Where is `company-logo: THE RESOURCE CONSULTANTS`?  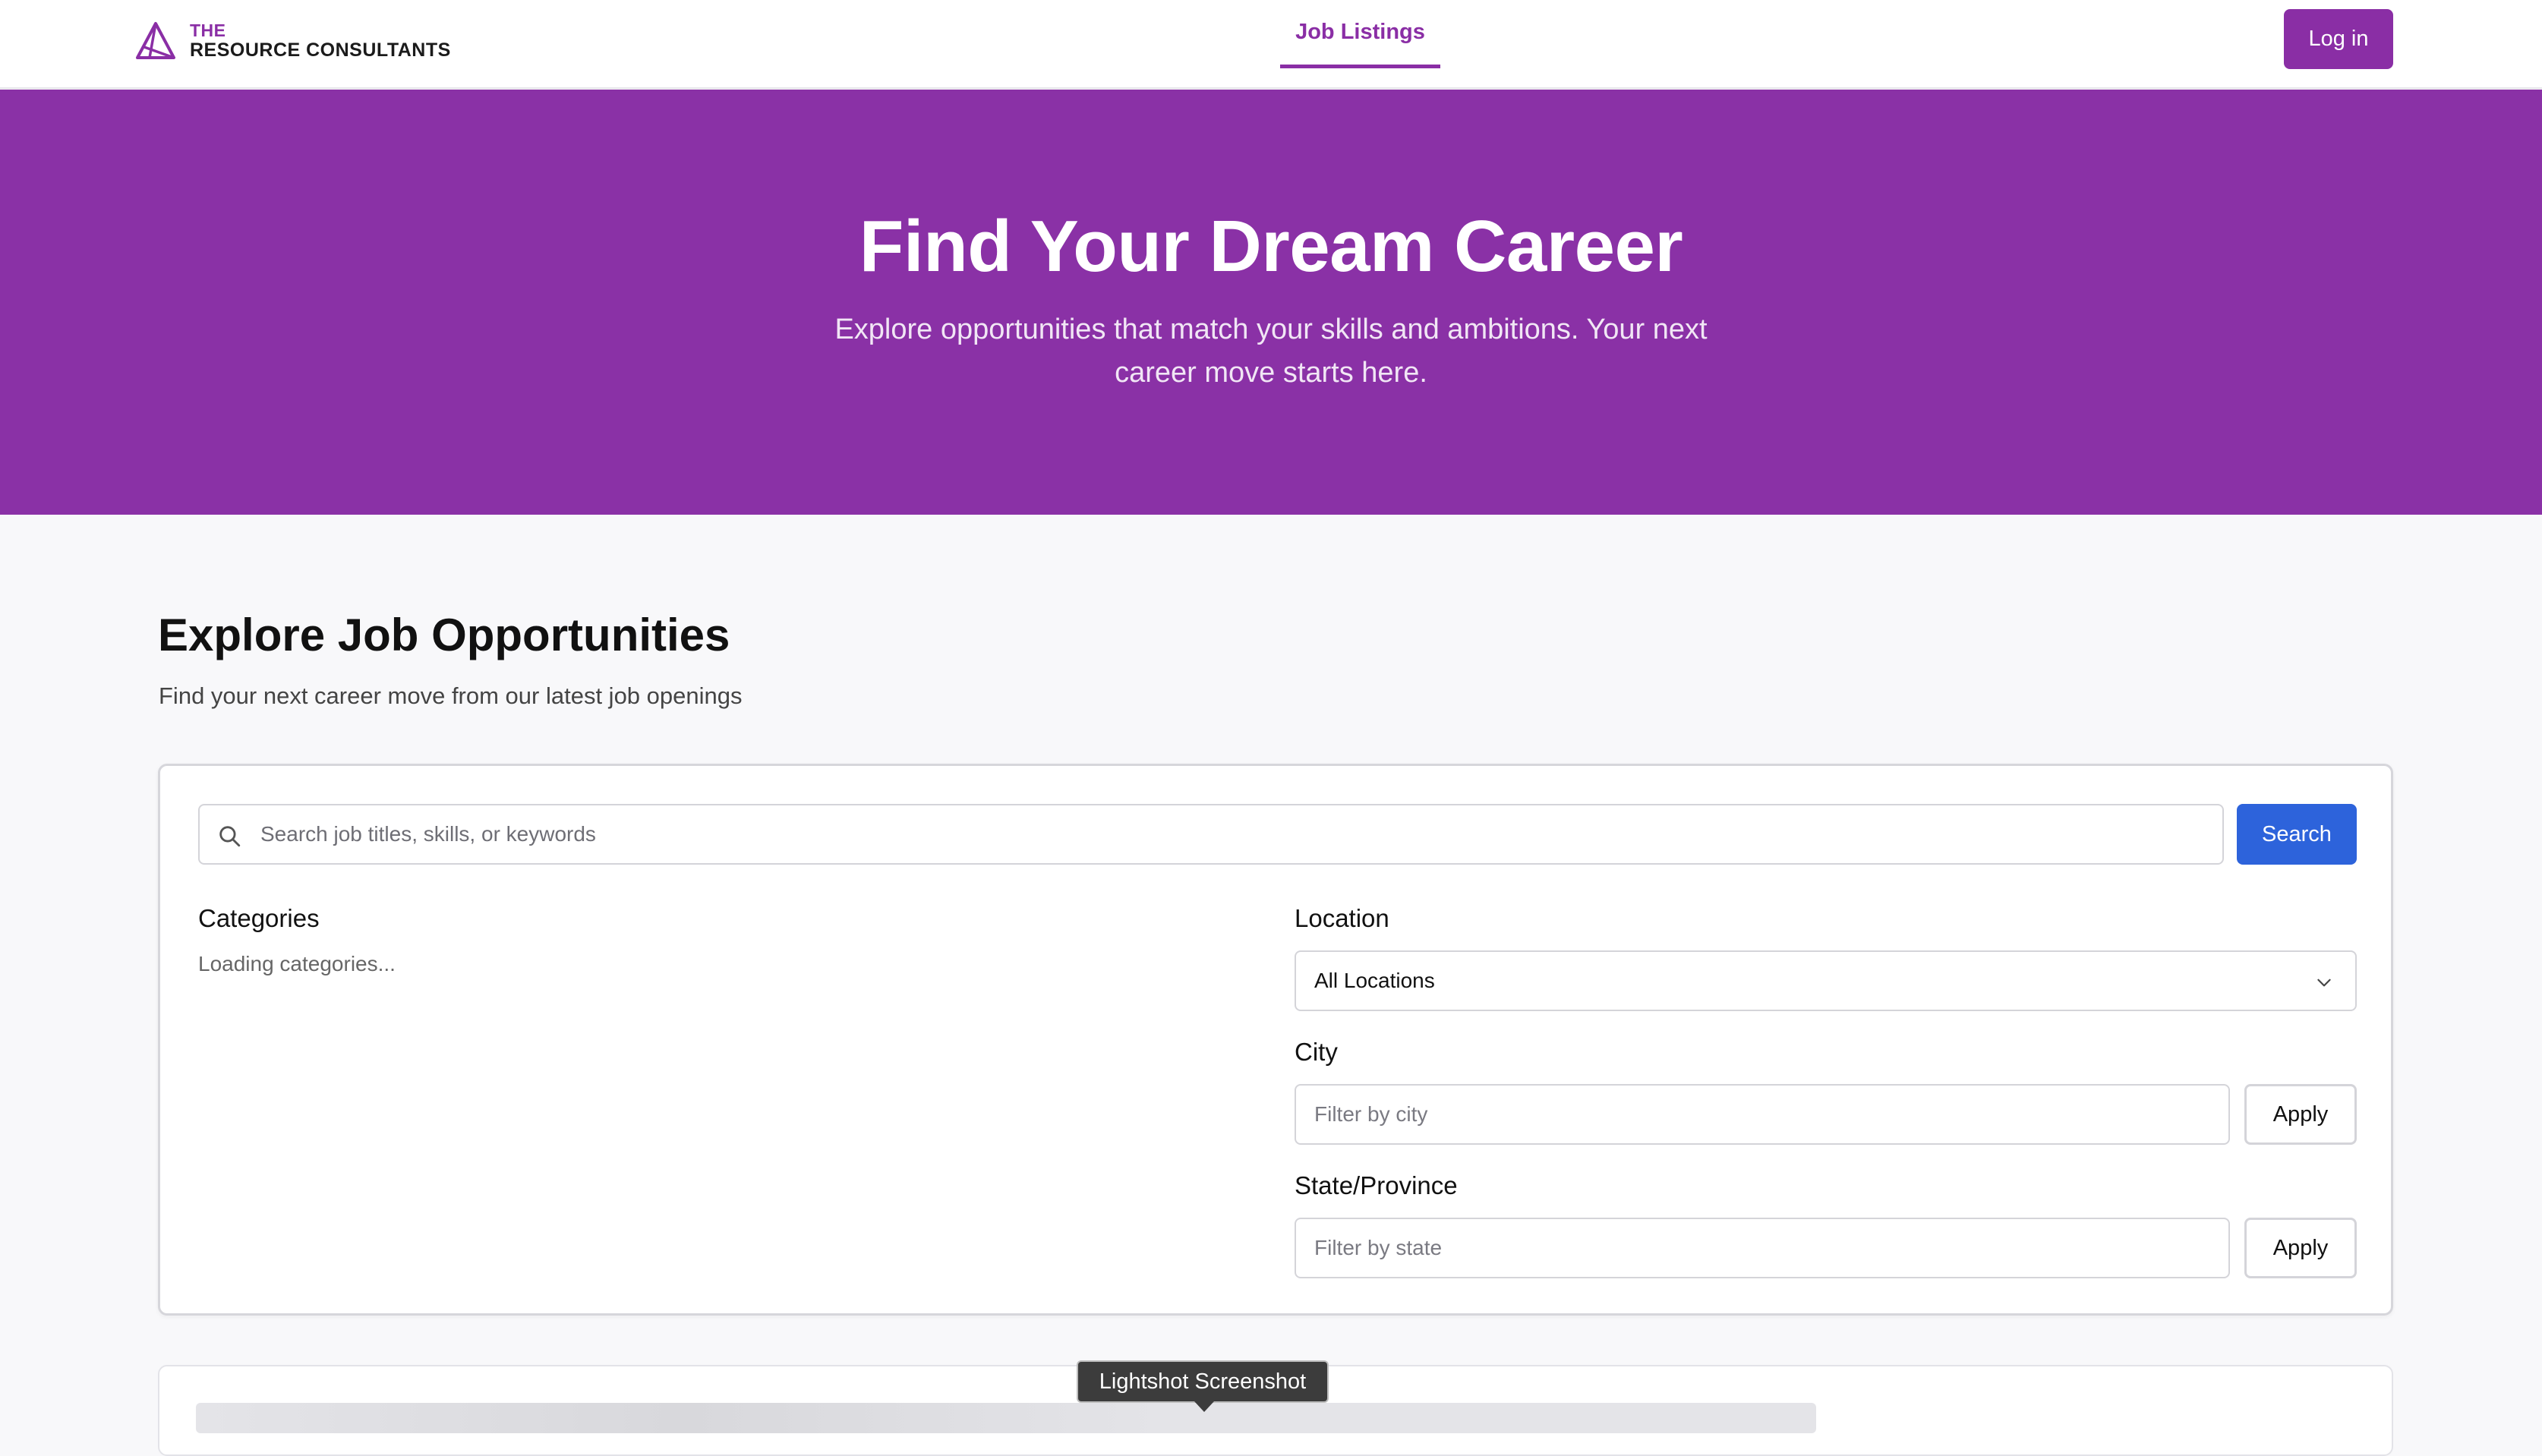
company-logo: THE RESOURCE CONSULTANTS is located at coordinates (293, 41).